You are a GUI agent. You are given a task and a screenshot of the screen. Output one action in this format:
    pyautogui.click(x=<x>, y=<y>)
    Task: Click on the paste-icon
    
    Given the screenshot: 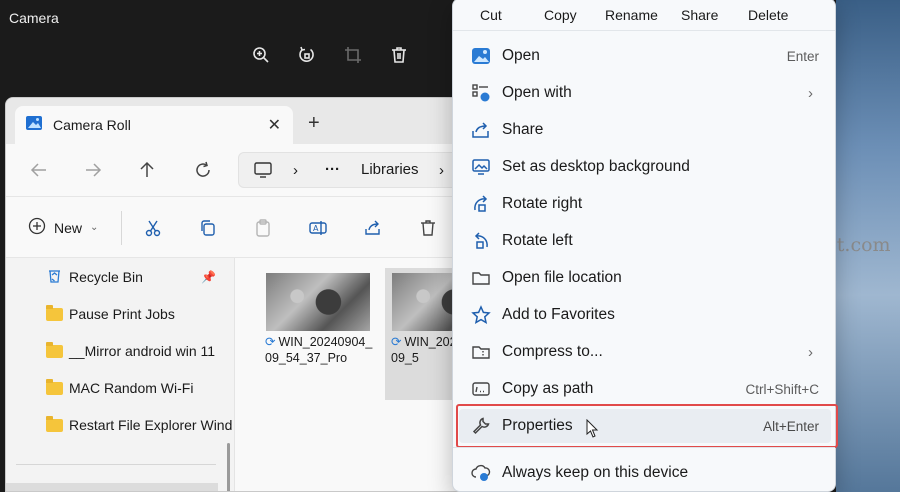 What is the action you would take?
    pyautogui.click(x=263, y=228)
    